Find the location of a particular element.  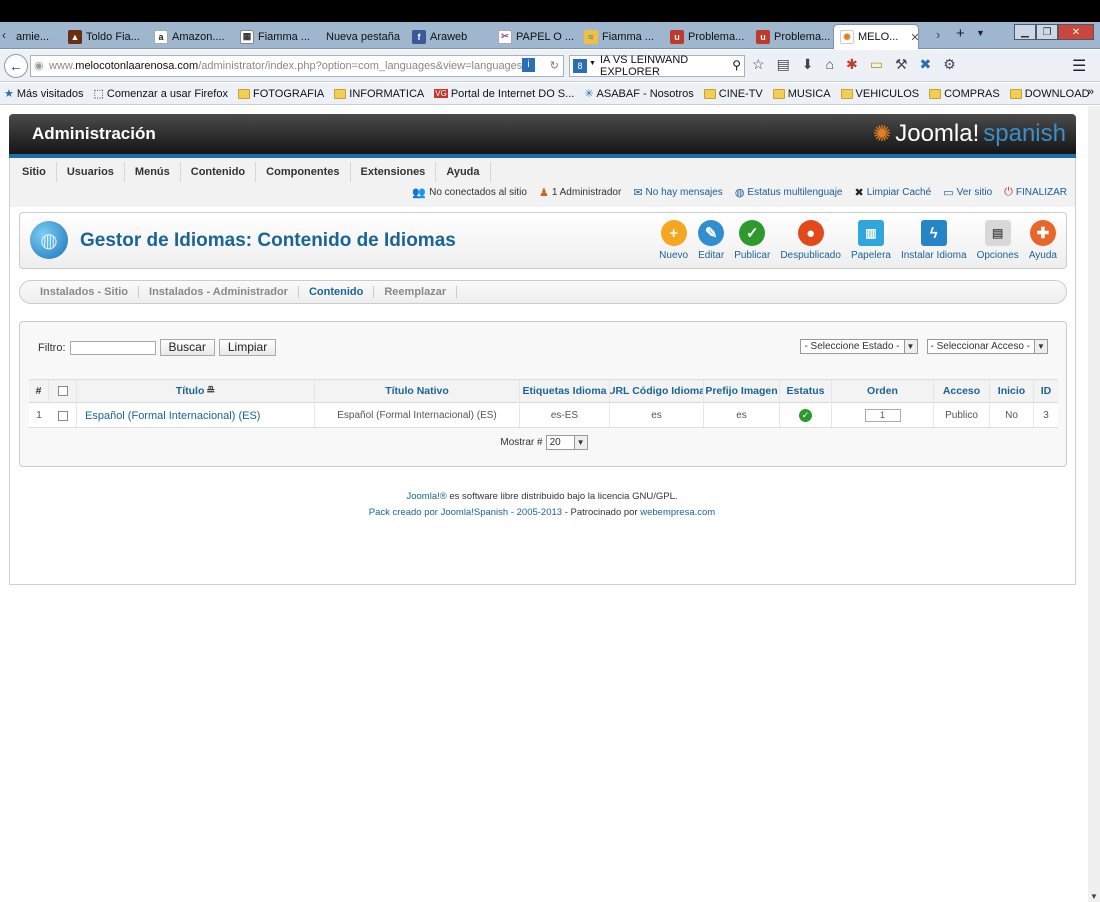

close-window-button: ✕ is located at coordinates (1076, 32).